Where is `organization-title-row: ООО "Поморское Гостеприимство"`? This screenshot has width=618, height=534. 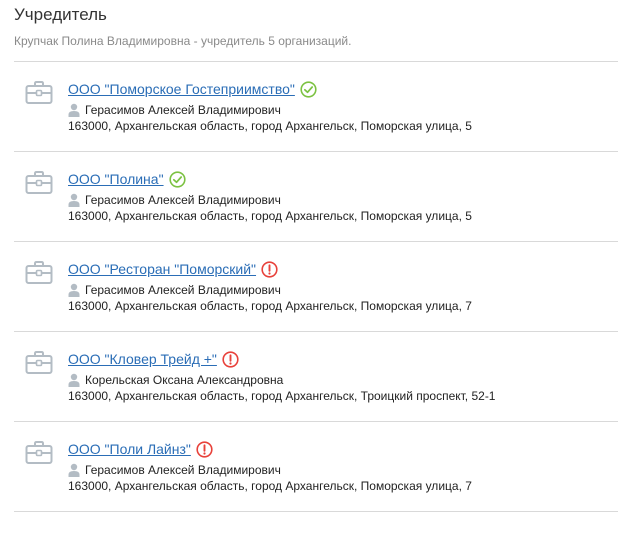
organization-title-row: ООО "Поморское Гостеприимство" is located at coordinates (343, 89).